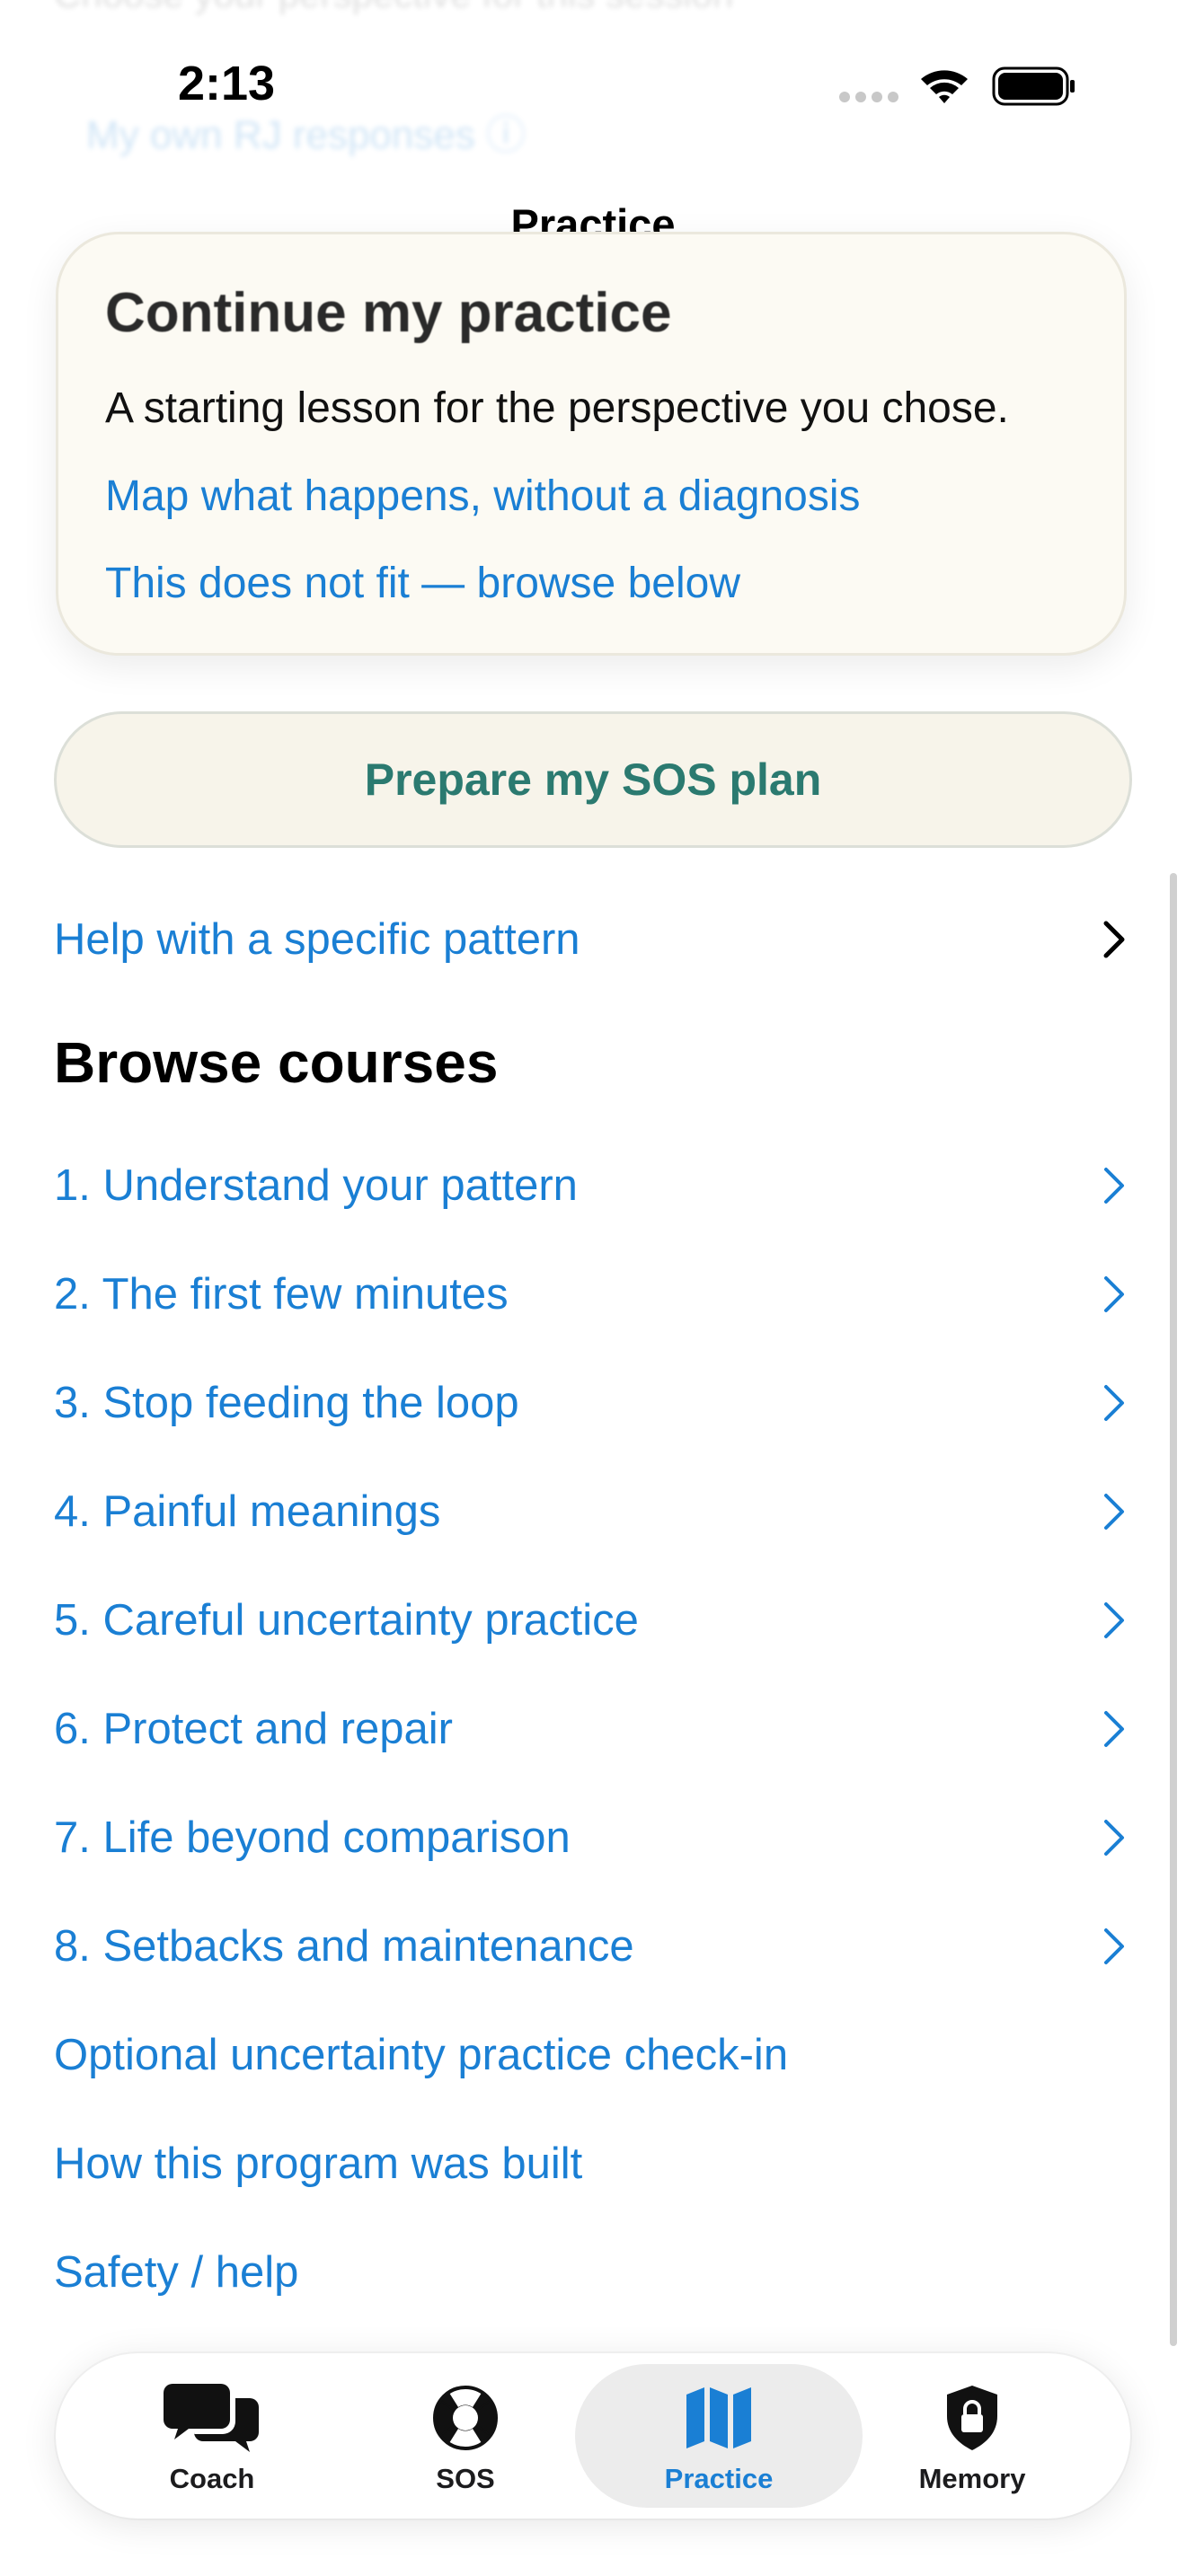  What do you see at coordinates (719, 2478) in the screenshot?
I see `tab-label: Practice` at bounding box center [719, 2478].